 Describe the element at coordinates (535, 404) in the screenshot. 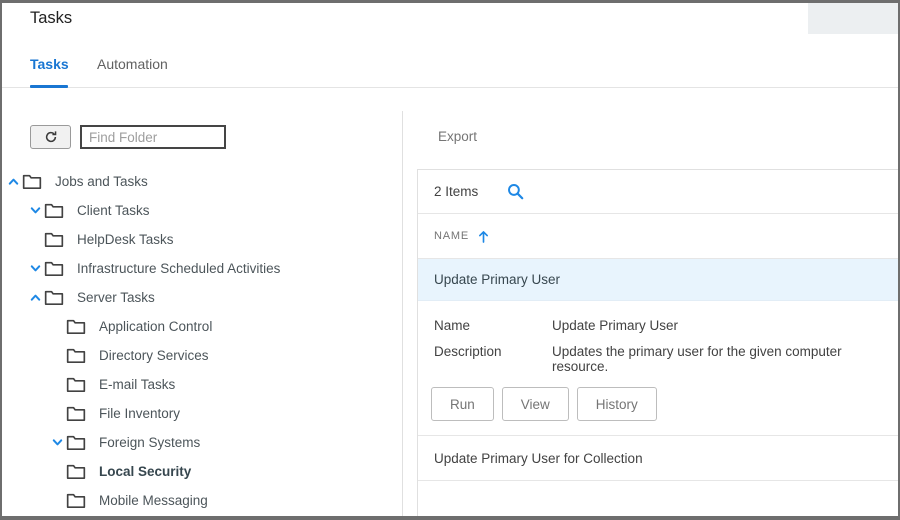

I see `view-button: View` at that location.